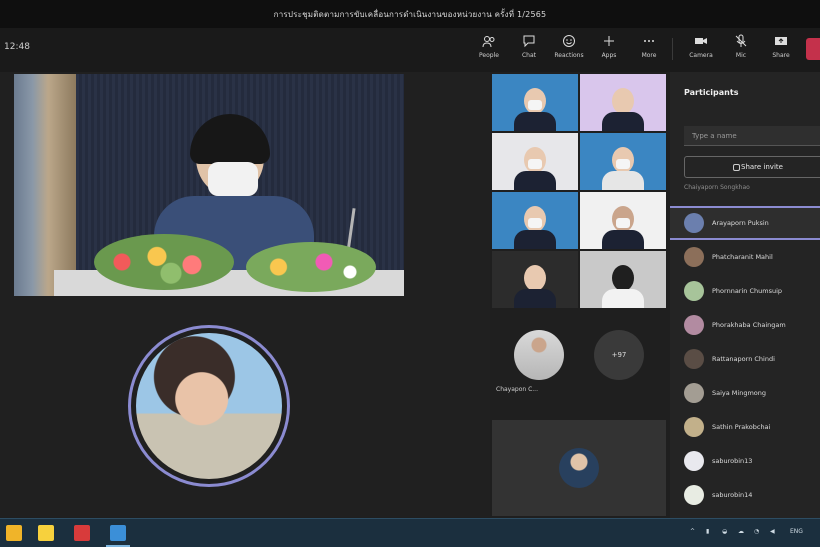 The width and height of the screenshot is (820, 547). Describe the element at coordinates (609, 55) in the screenshot. I see `apps-label: Apps` at that location.